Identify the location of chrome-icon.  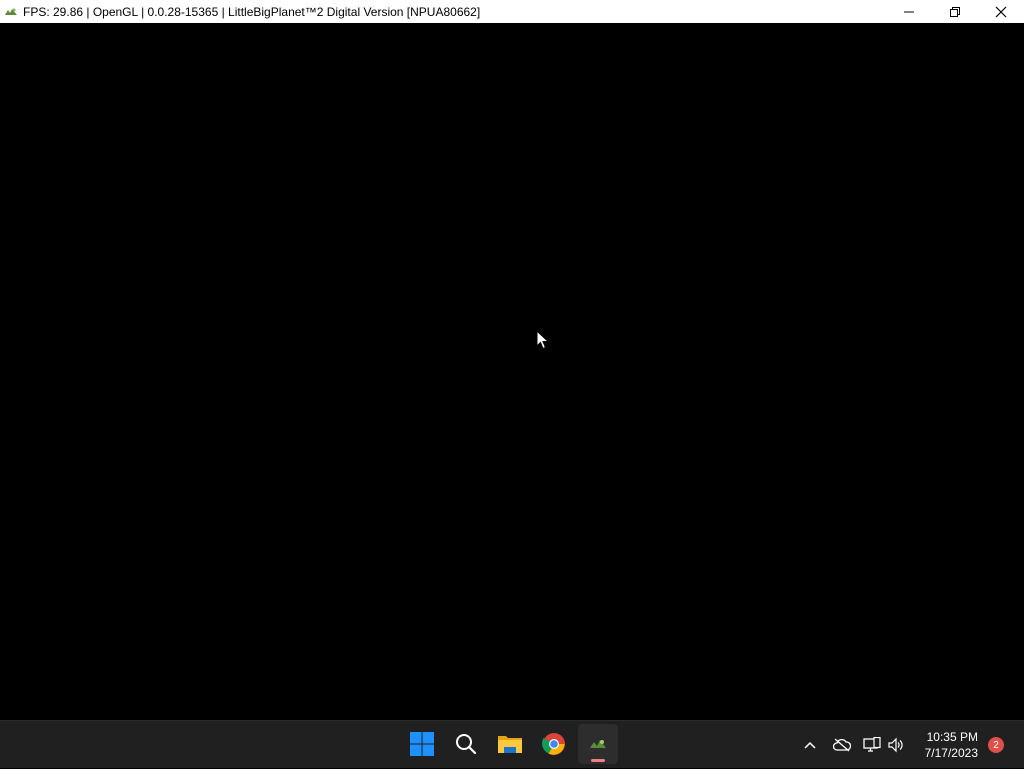
(553, 744).